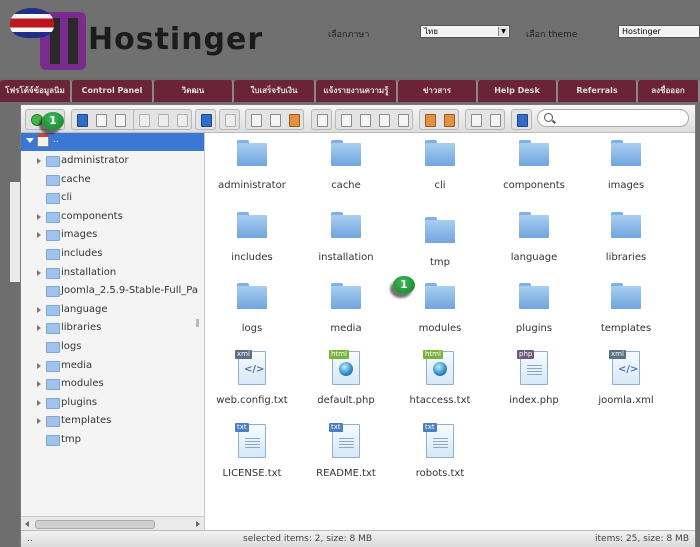 This screenshot has height=547, width=700. I want to click on nav-item: วิดฒน, so click(194, 91).